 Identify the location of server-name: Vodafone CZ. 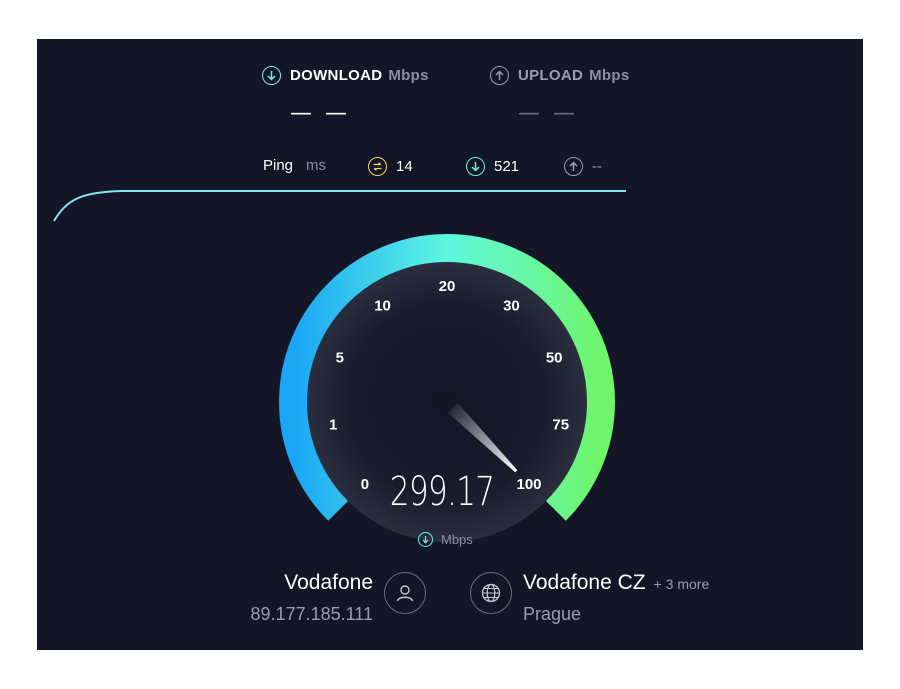
(584, 582).